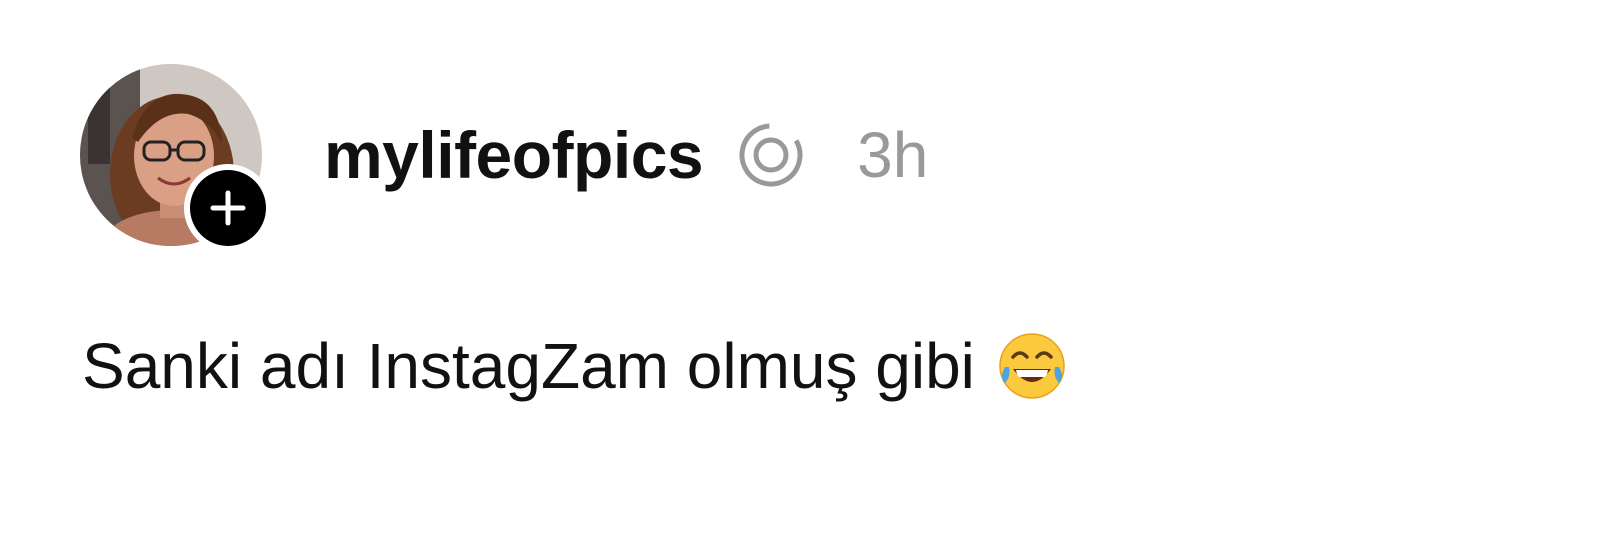 Image resolution: width=1600 pixels, height=533 pixels. I want to click on username: mylifeofpics, so click(514, 155).